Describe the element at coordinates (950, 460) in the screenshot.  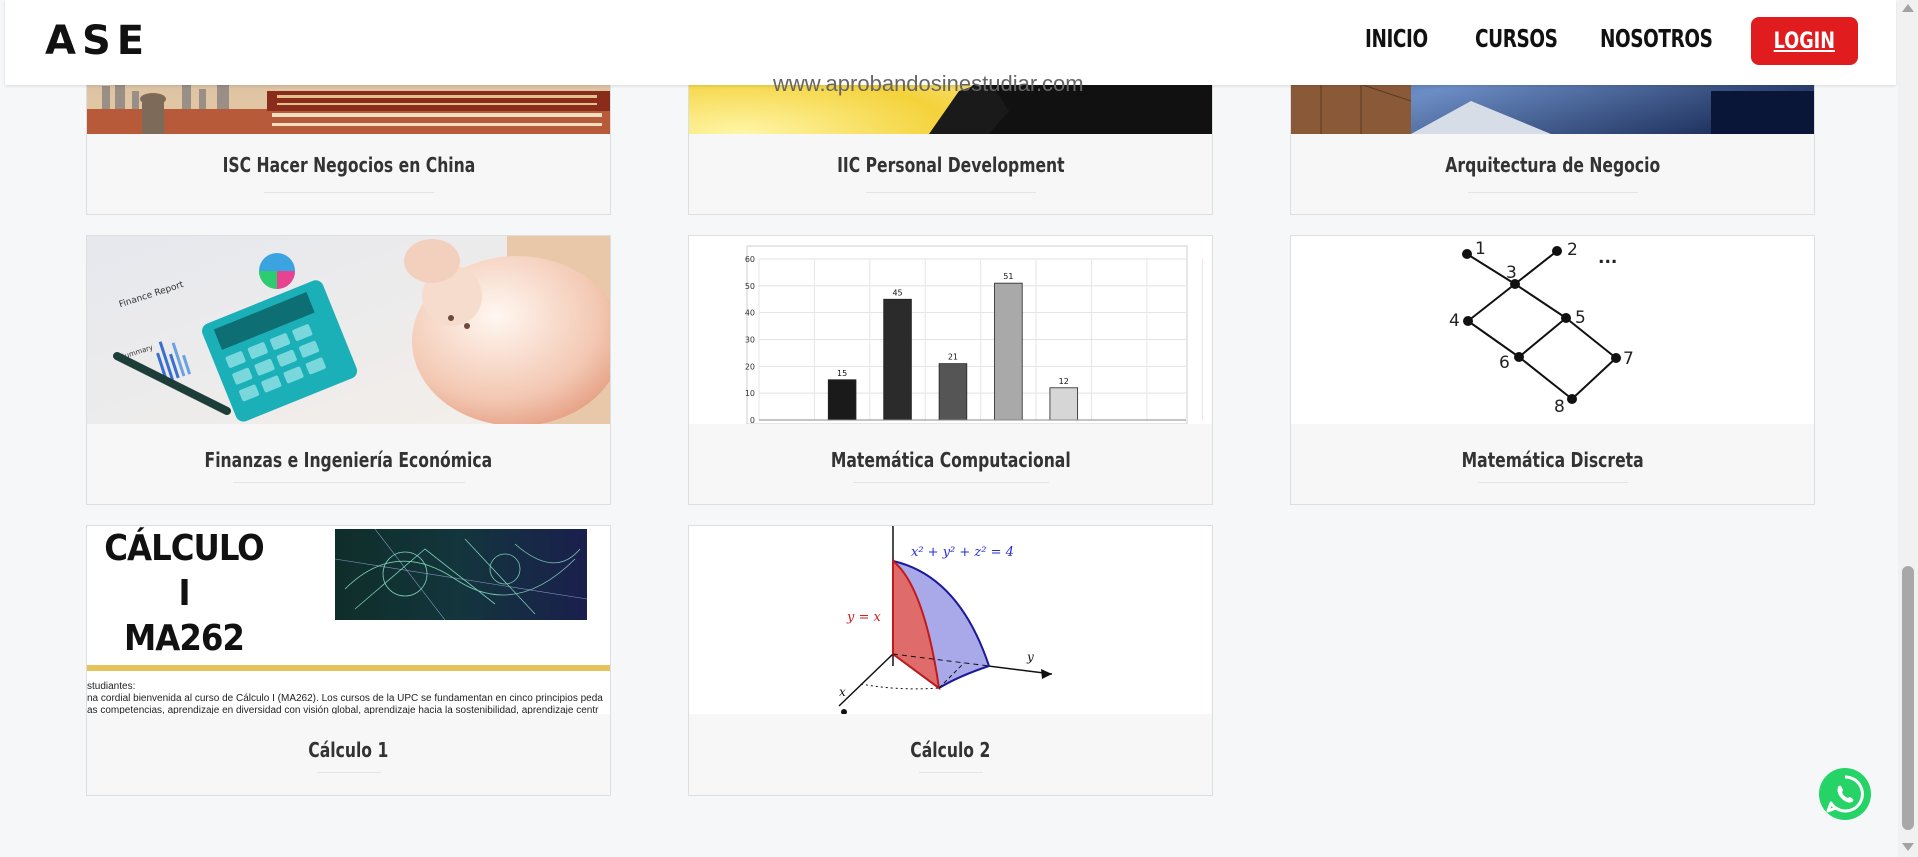
I see `course-title: Matemática Computacional` at that location.